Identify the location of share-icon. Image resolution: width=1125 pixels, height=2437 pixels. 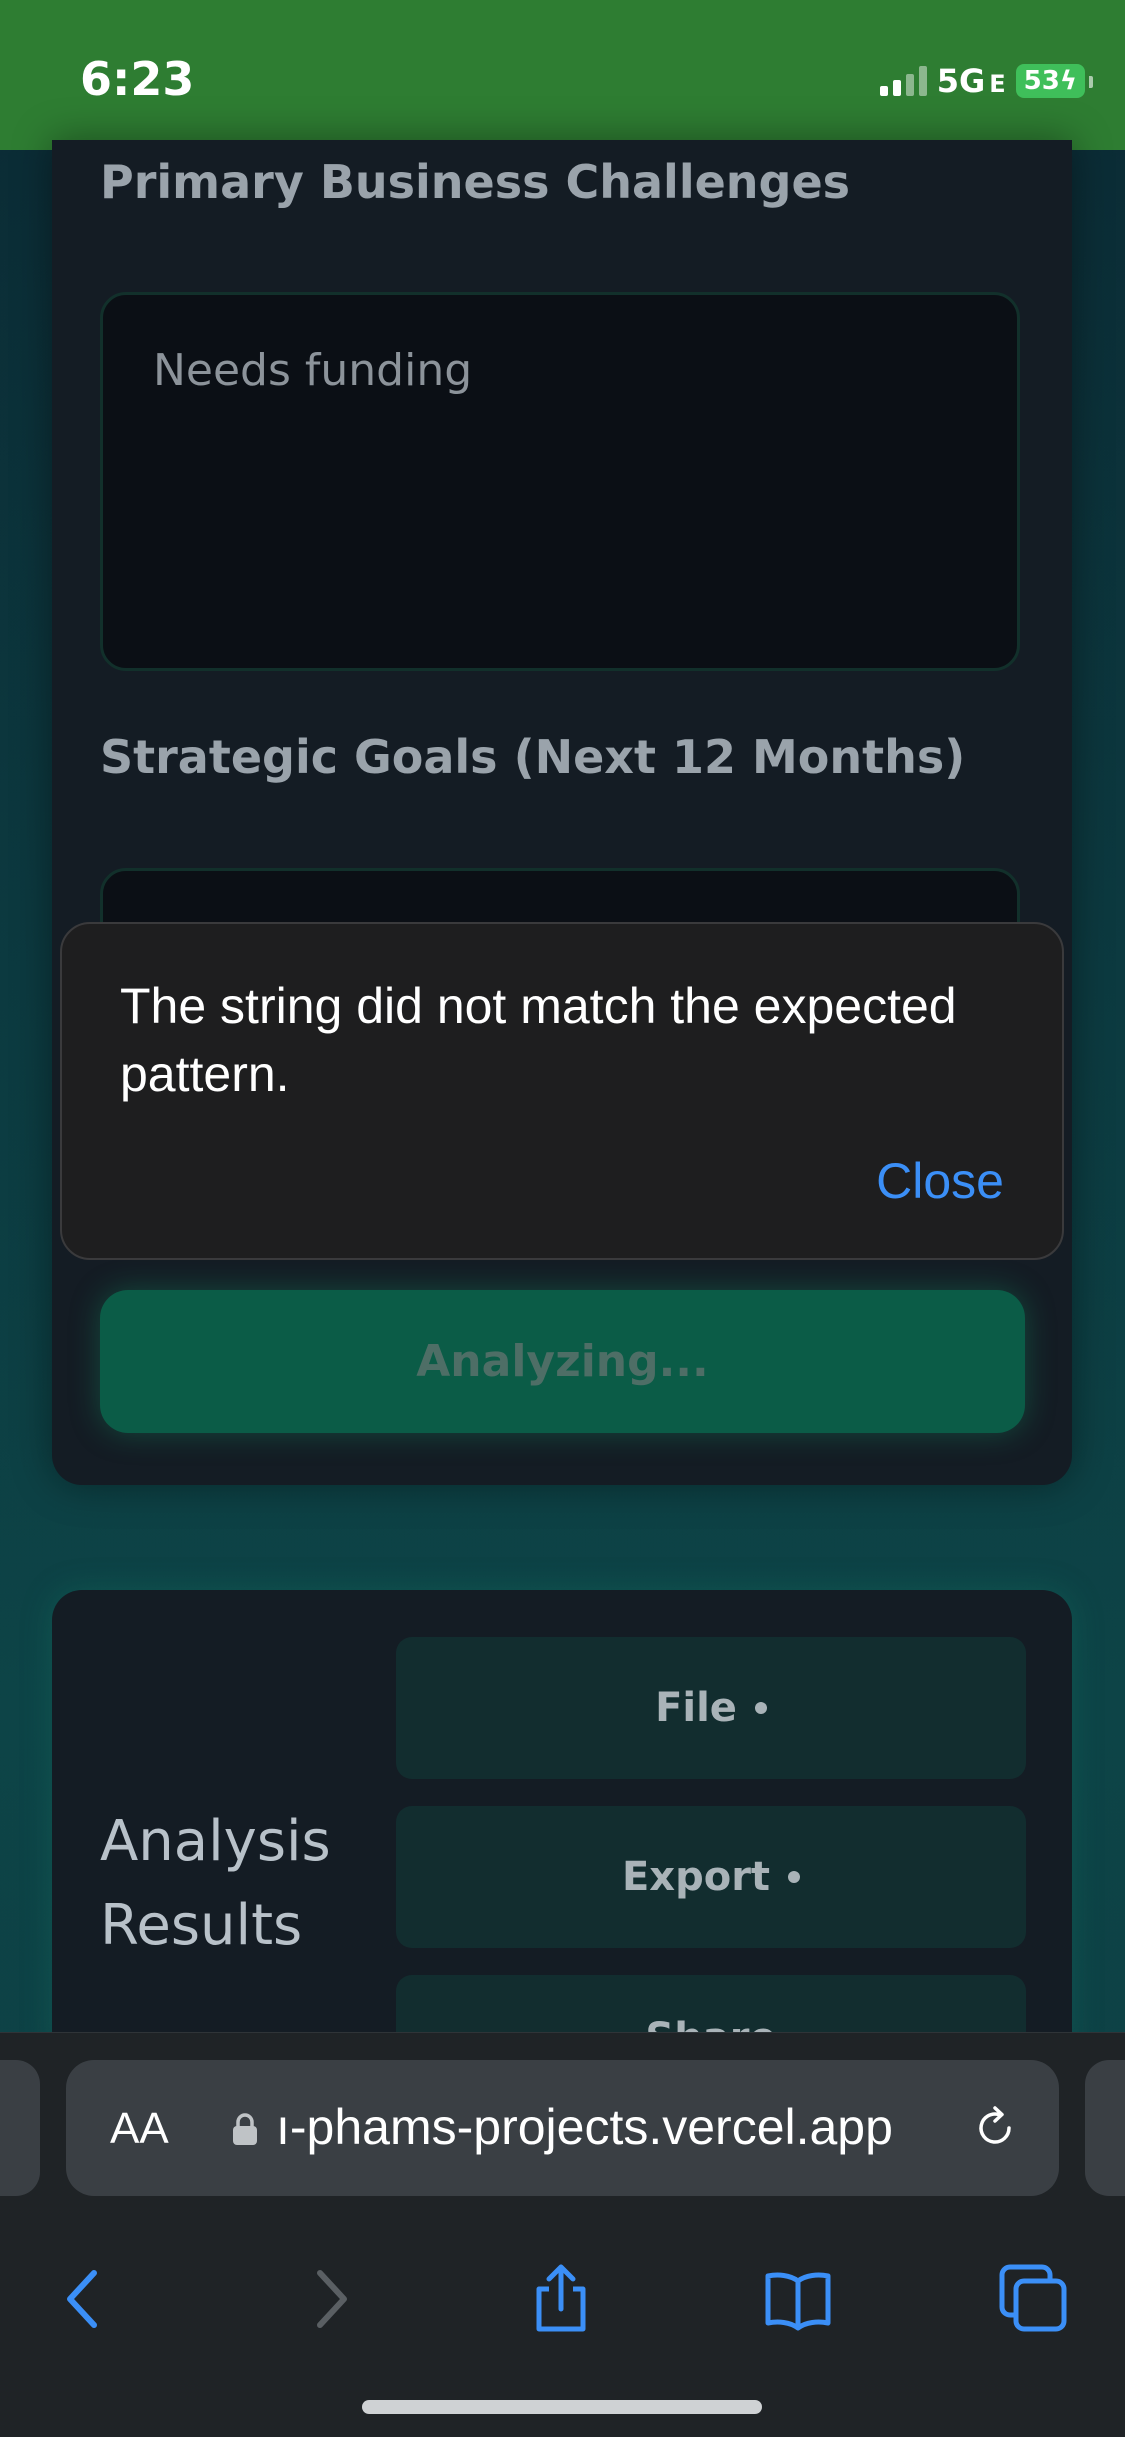
(561, 2299).